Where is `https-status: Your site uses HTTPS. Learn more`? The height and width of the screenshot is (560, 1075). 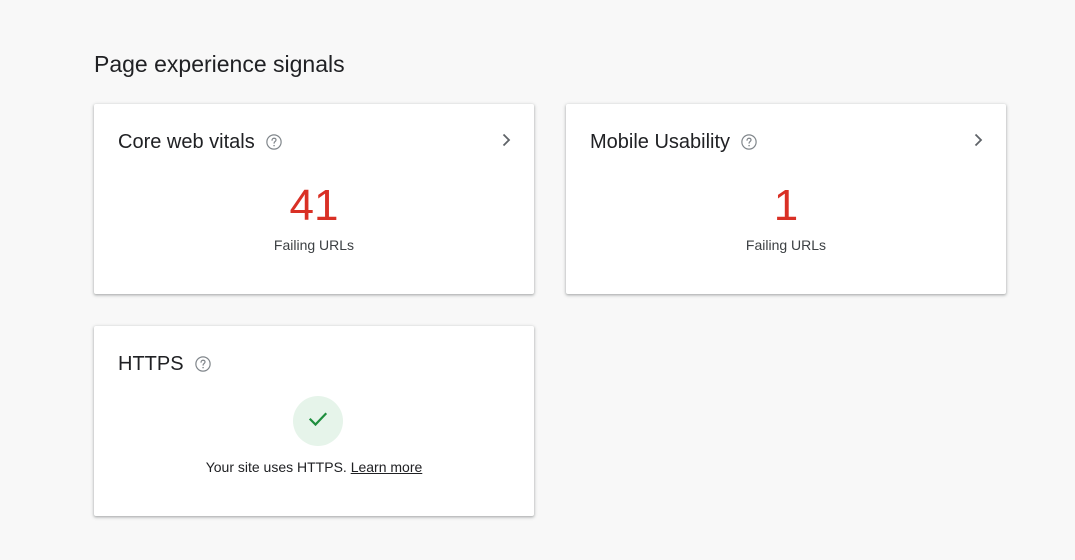
https-status: Your site uses HTTPS. Learn more is located at coordinates (314, 467).